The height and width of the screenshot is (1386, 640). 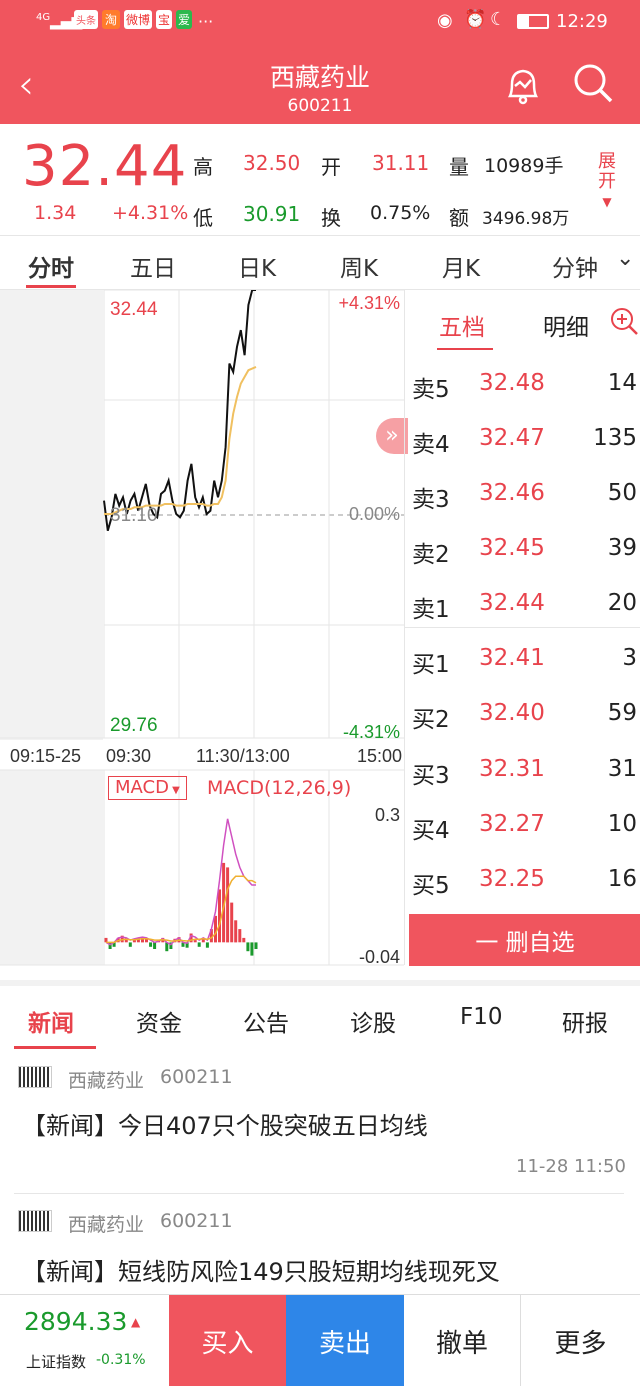 I want to click on more-button: 更多, so click(x=580, y=1340).